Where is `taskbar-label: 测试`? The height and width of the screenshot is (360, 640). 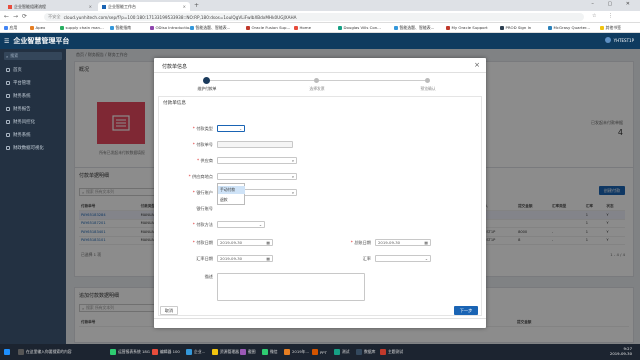 taskbar-label: 测试 is located at coordinates (346, 351).